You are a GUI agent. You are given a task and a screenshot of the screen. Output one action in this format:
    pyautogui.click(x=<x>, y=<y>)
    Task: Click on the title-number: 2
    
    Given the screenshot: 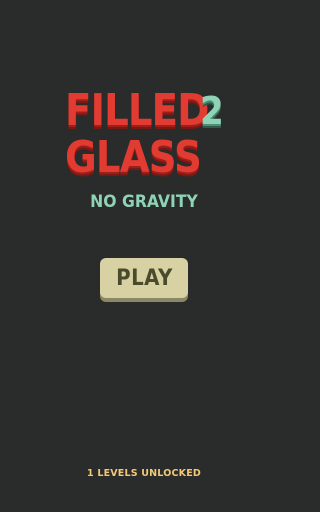 What is the action you would take?
    pyautogui.click(x=212, y=111)
    